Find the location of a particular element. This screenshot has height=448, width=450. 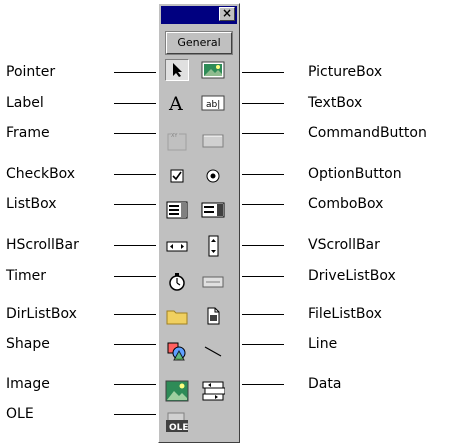

line-tool is located at coordinates (213, 351).